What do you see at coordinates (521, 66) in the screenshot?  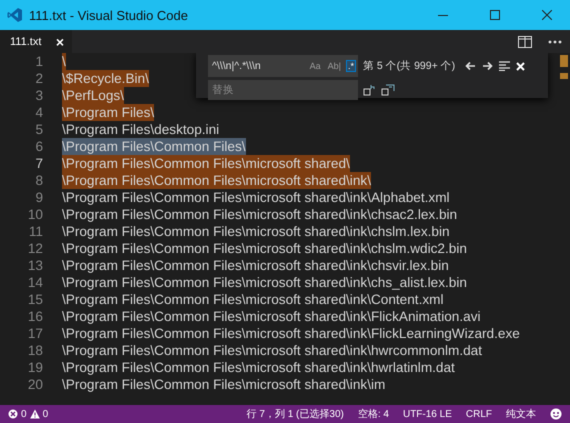 I see `close-button` at bounding box center [521, 66].